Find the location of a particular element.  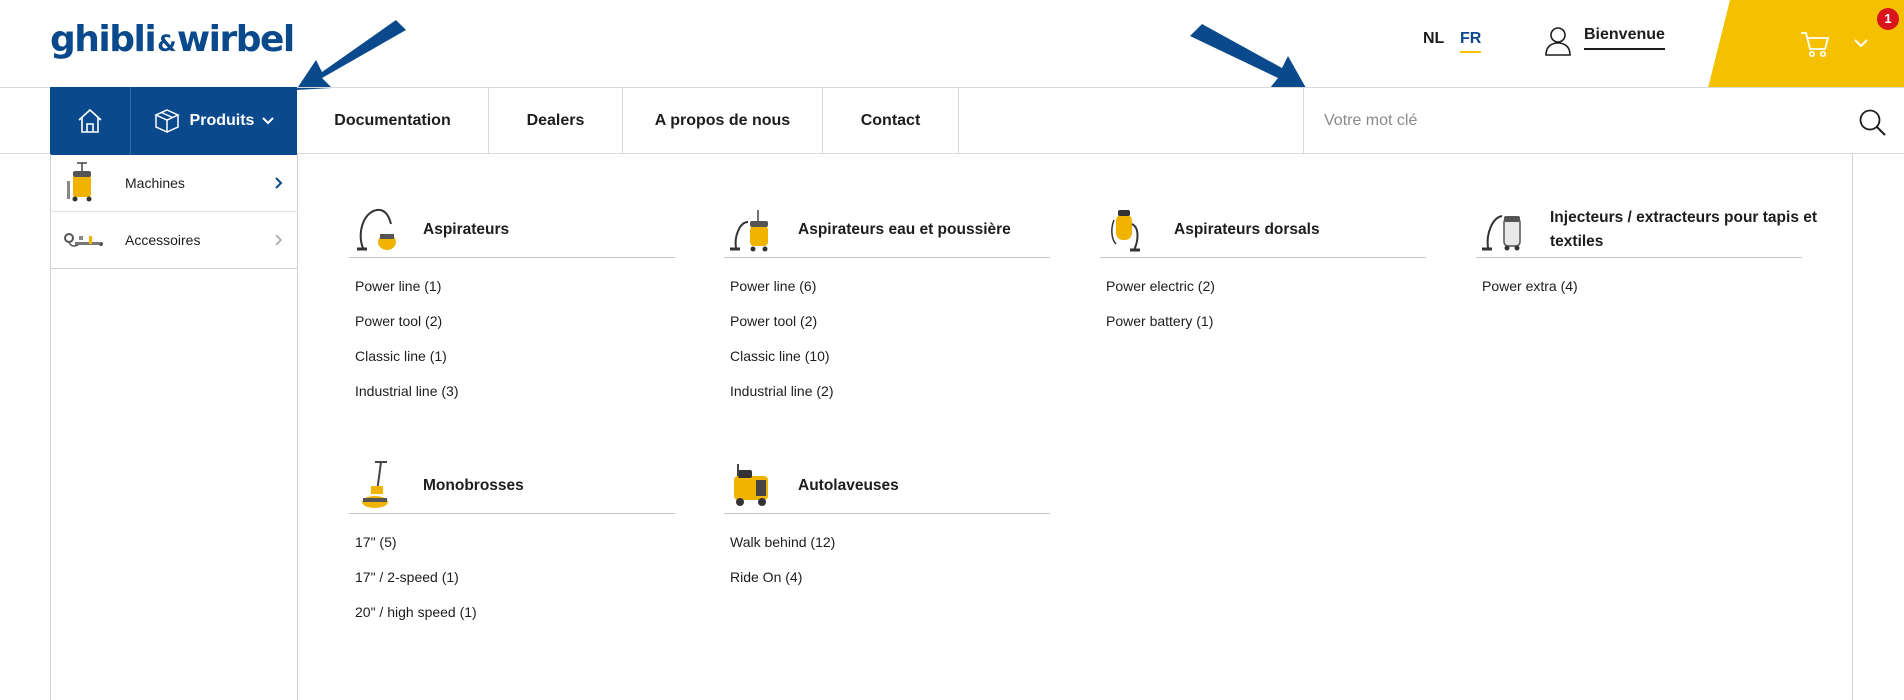

category-header: Autolaveuses is located at coordinates (887, 487).